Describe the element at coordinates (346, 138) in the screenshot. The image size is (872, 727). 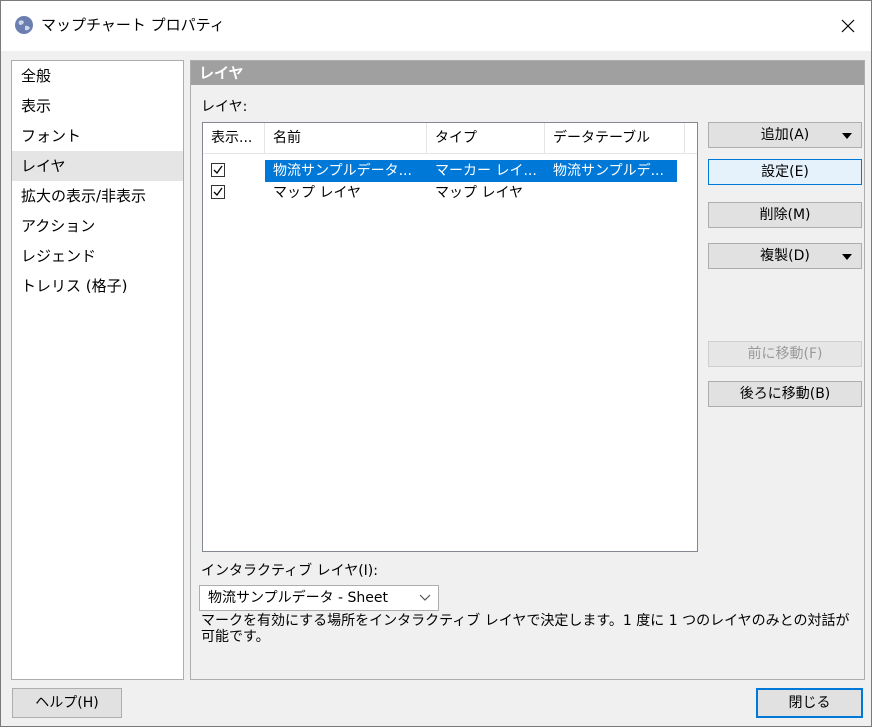
I see `column-header-name: 名前` at that location.